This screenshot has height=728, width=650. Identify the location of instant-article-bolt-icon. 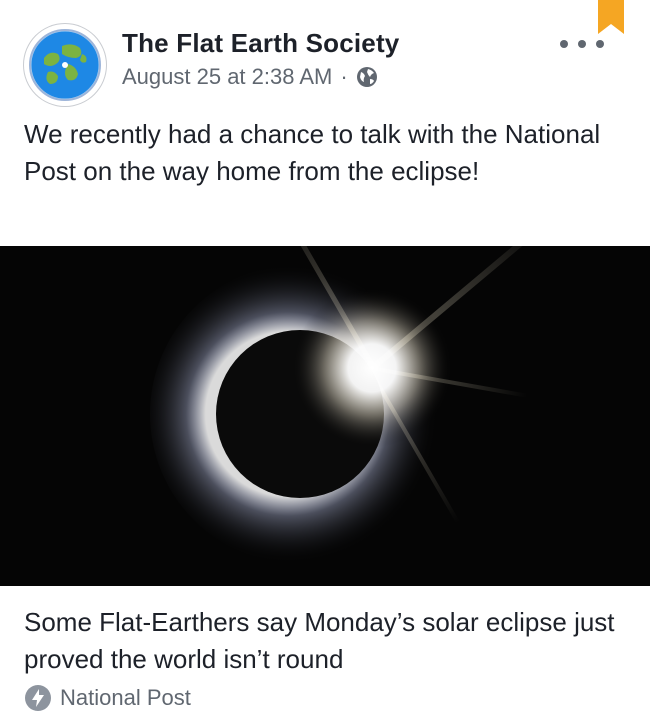
(38, 698).